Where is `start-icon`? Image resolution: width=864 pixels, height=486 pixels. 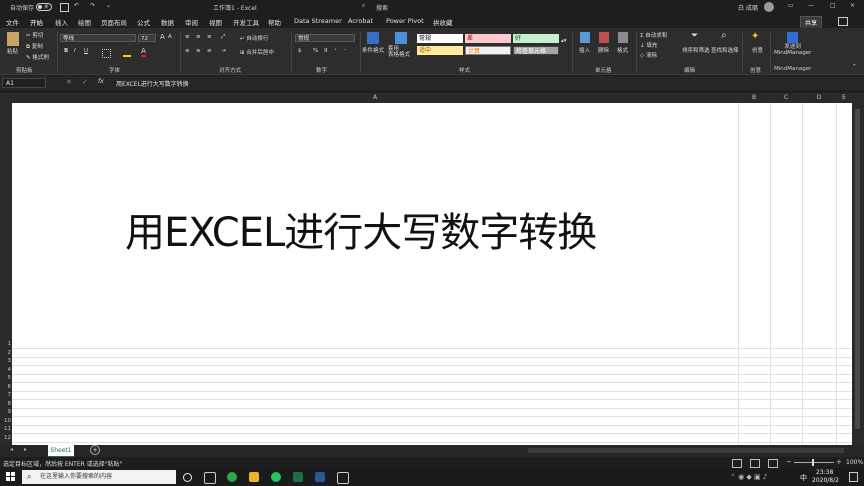 start-icon is located at coordinates (10, 476).